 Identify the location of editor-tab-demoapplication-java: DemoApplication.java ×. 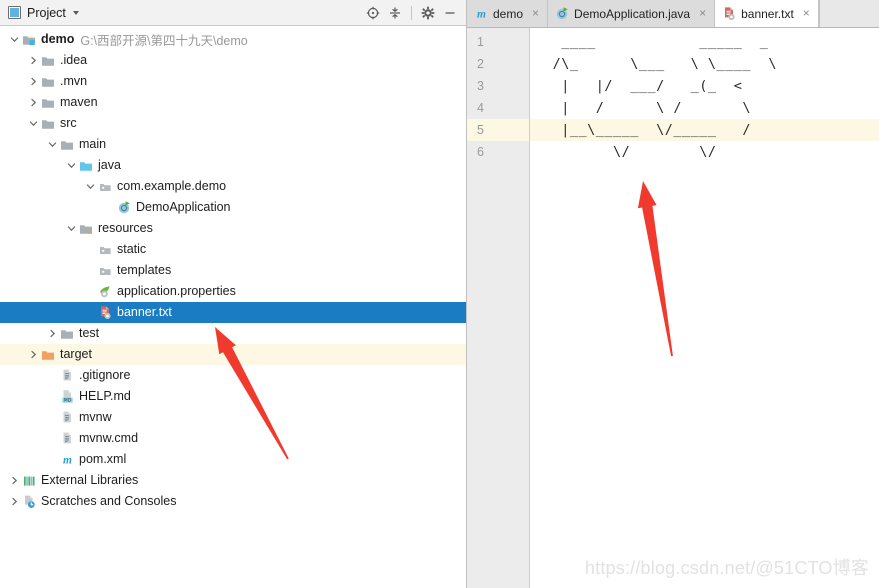
(632, 13).